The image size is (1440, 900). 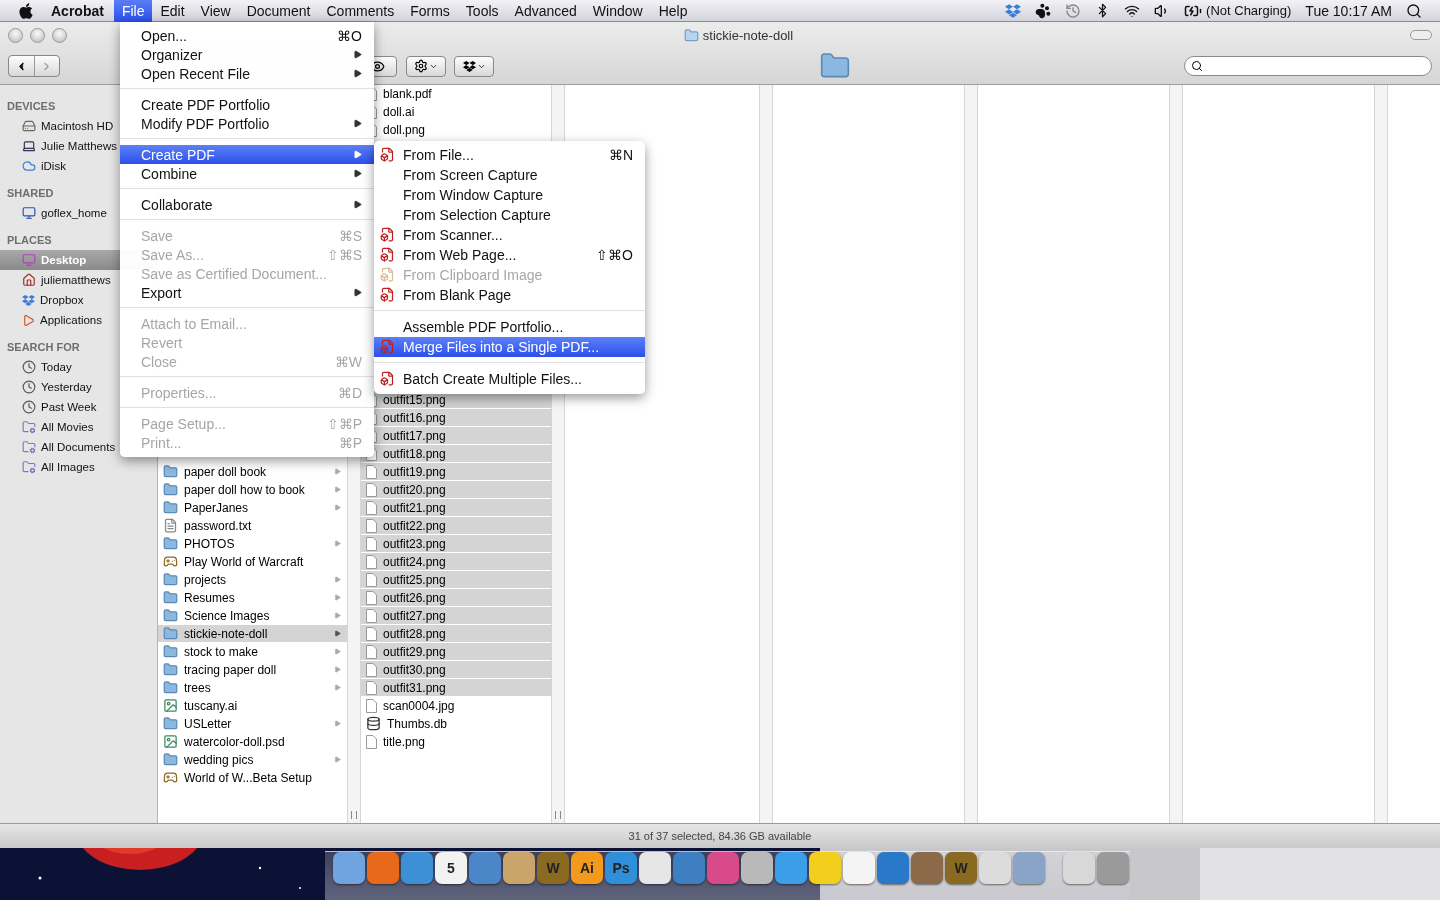 I want to click on menu-item: Collaborate, so click(x=247, y=204).